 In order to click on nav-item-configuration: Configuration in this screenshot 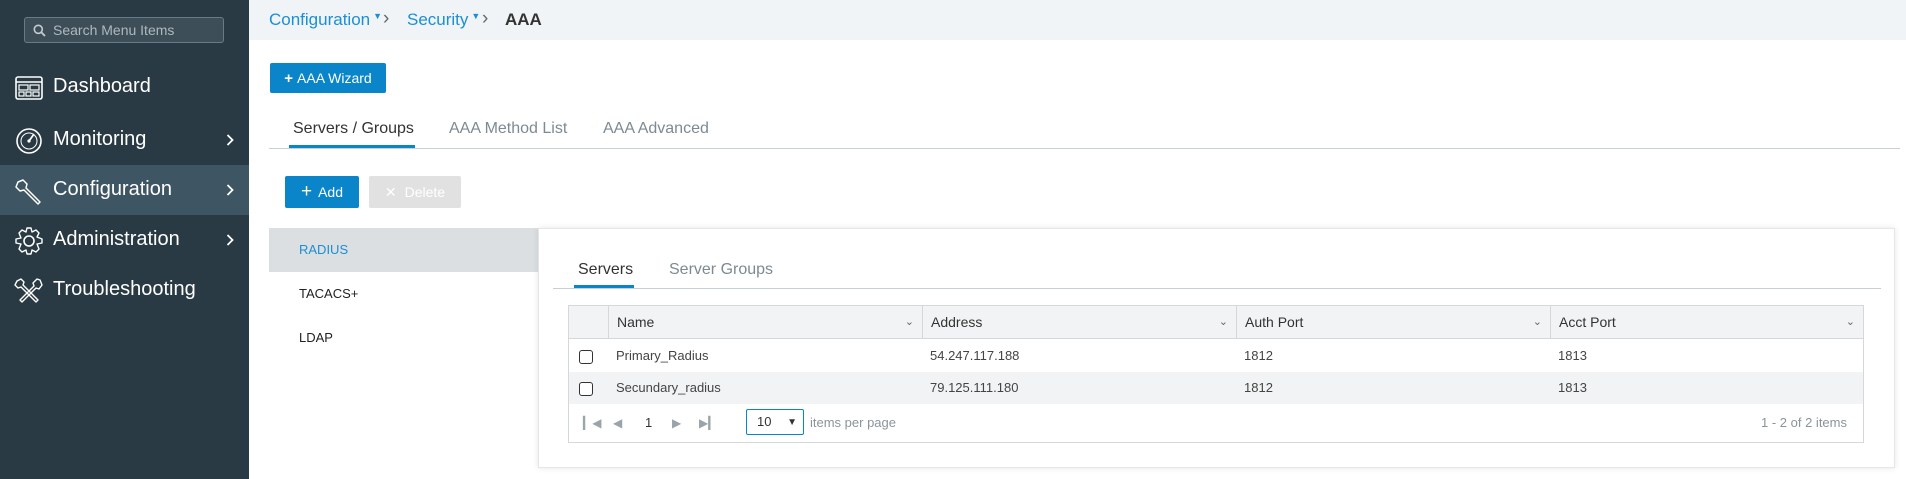, I will do `click(124, 190)`.